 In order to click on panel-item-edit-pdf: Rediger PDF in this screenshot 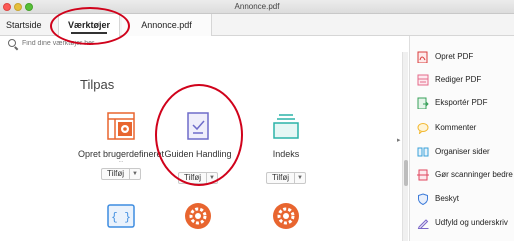, I will do `click(462, 80)`.